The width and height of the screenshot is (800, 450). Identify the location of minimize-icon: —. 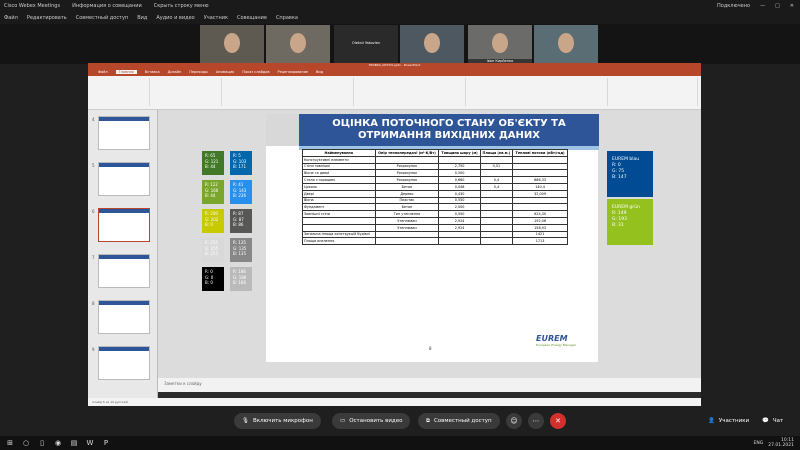
(762, 6).